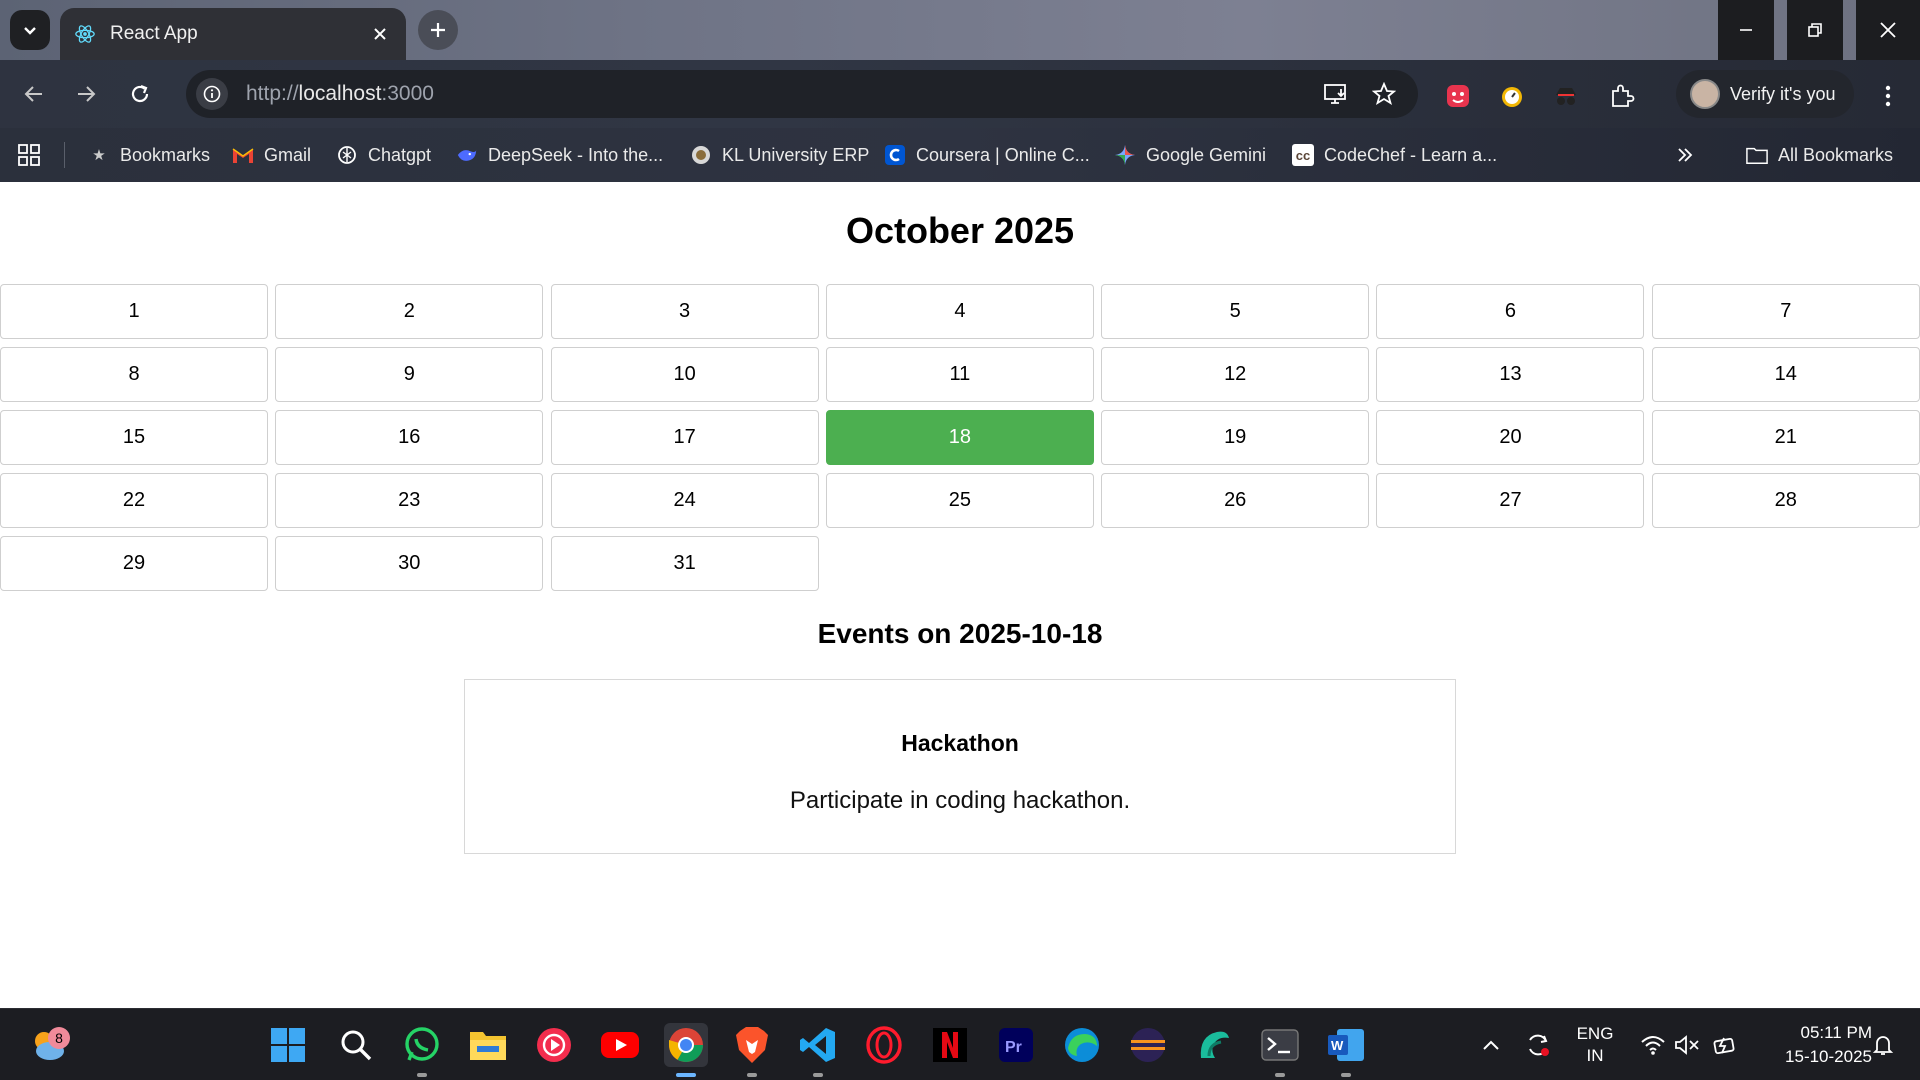 This screenshot has width=1920, height=1080. I want to click on all-bookmarks-label: All Bookmarks, so click(1836, 154).